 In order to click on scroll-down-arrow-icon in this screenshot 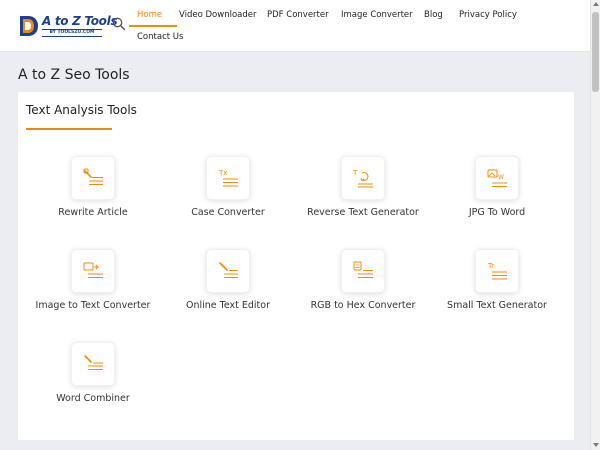, I will do `click(596, 445)`.